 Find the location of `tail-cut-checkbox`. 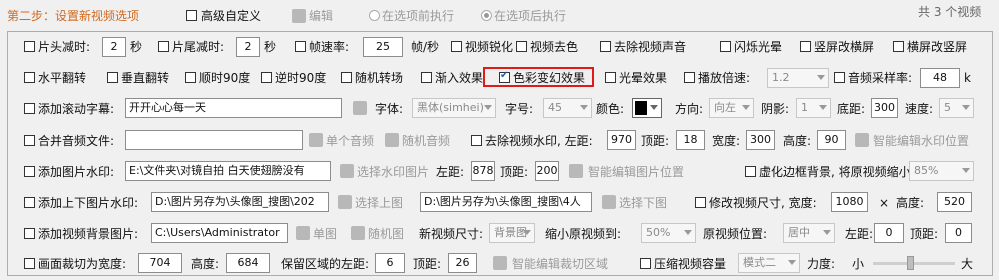

tail-cut-checkbox is located at coordinates (163, 46).